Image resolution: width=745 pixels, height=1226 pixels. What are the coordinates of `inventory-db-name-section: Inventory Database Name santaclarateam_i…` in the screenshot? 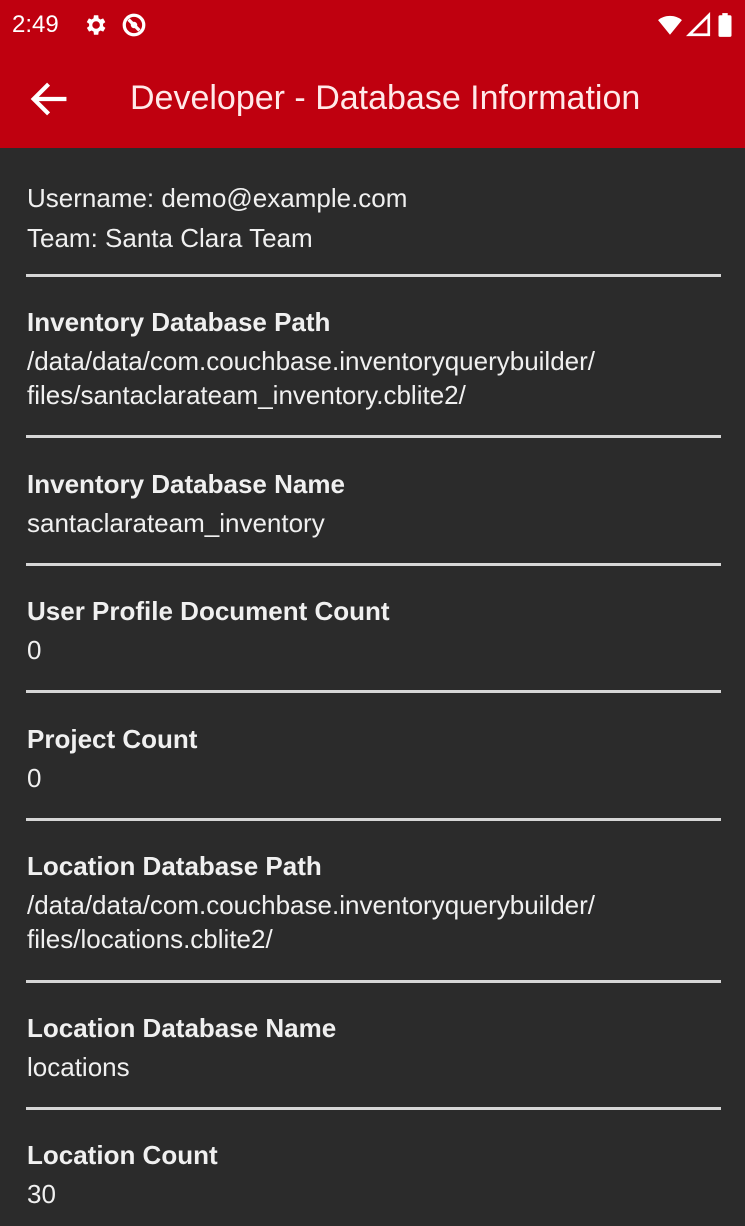 It's located at (374, 504).